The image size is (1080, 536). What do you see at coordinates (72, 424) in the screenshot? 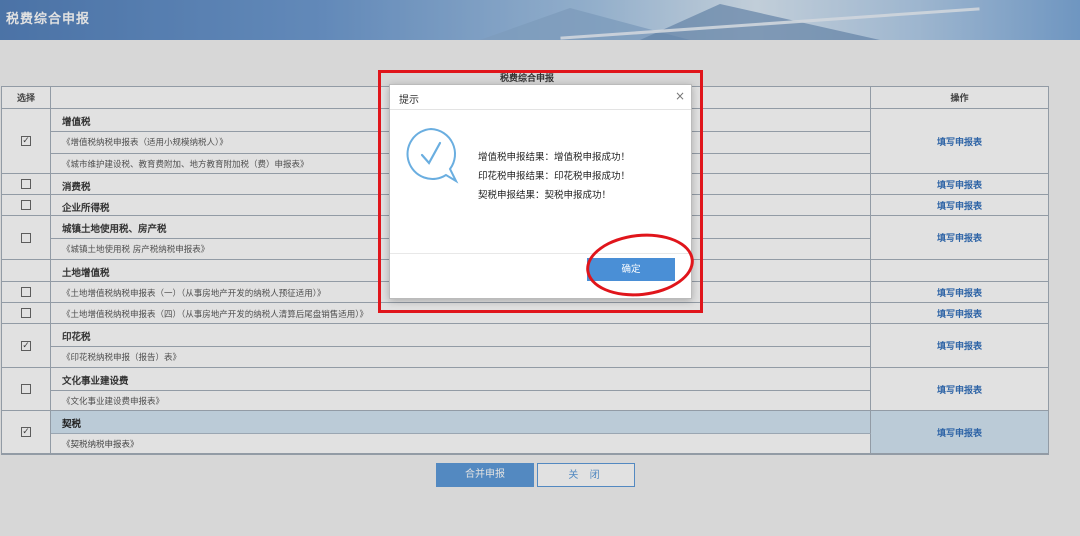
I see `tax-category-title: 契税` at bounding box center [72, 424].